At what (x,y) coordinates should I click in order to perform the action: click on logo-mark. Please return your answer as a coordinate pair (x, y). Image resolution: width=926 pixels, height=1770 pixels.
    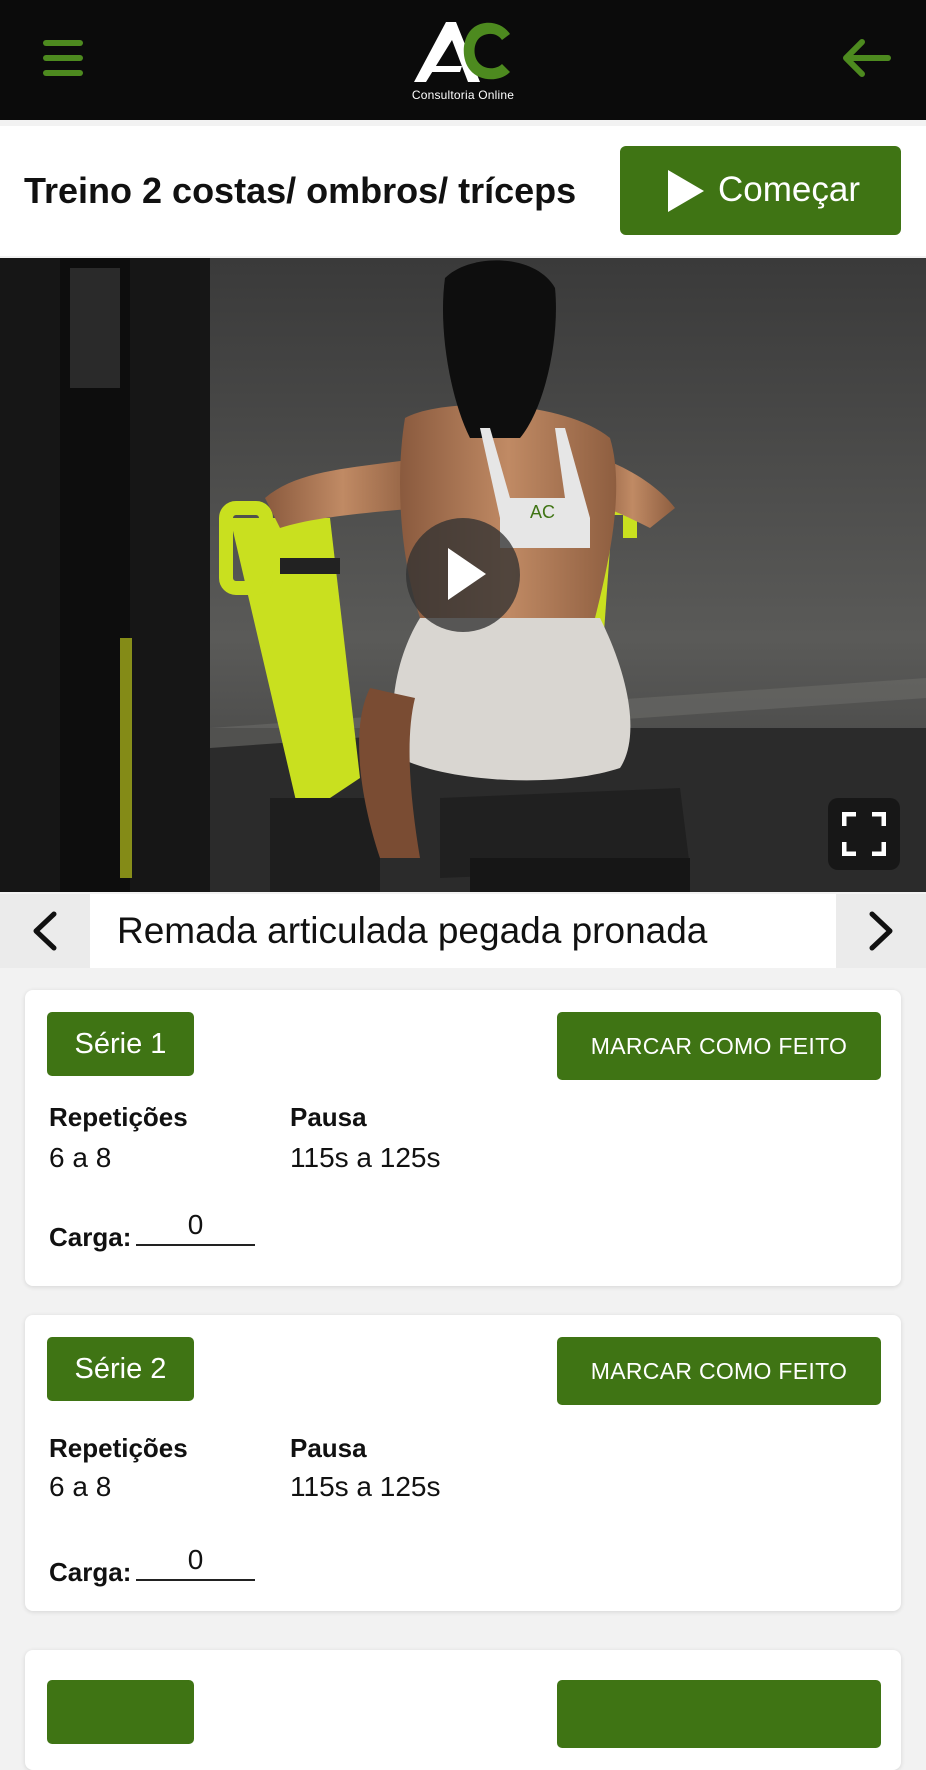
    Looking at the image, I should click on (462, 52).